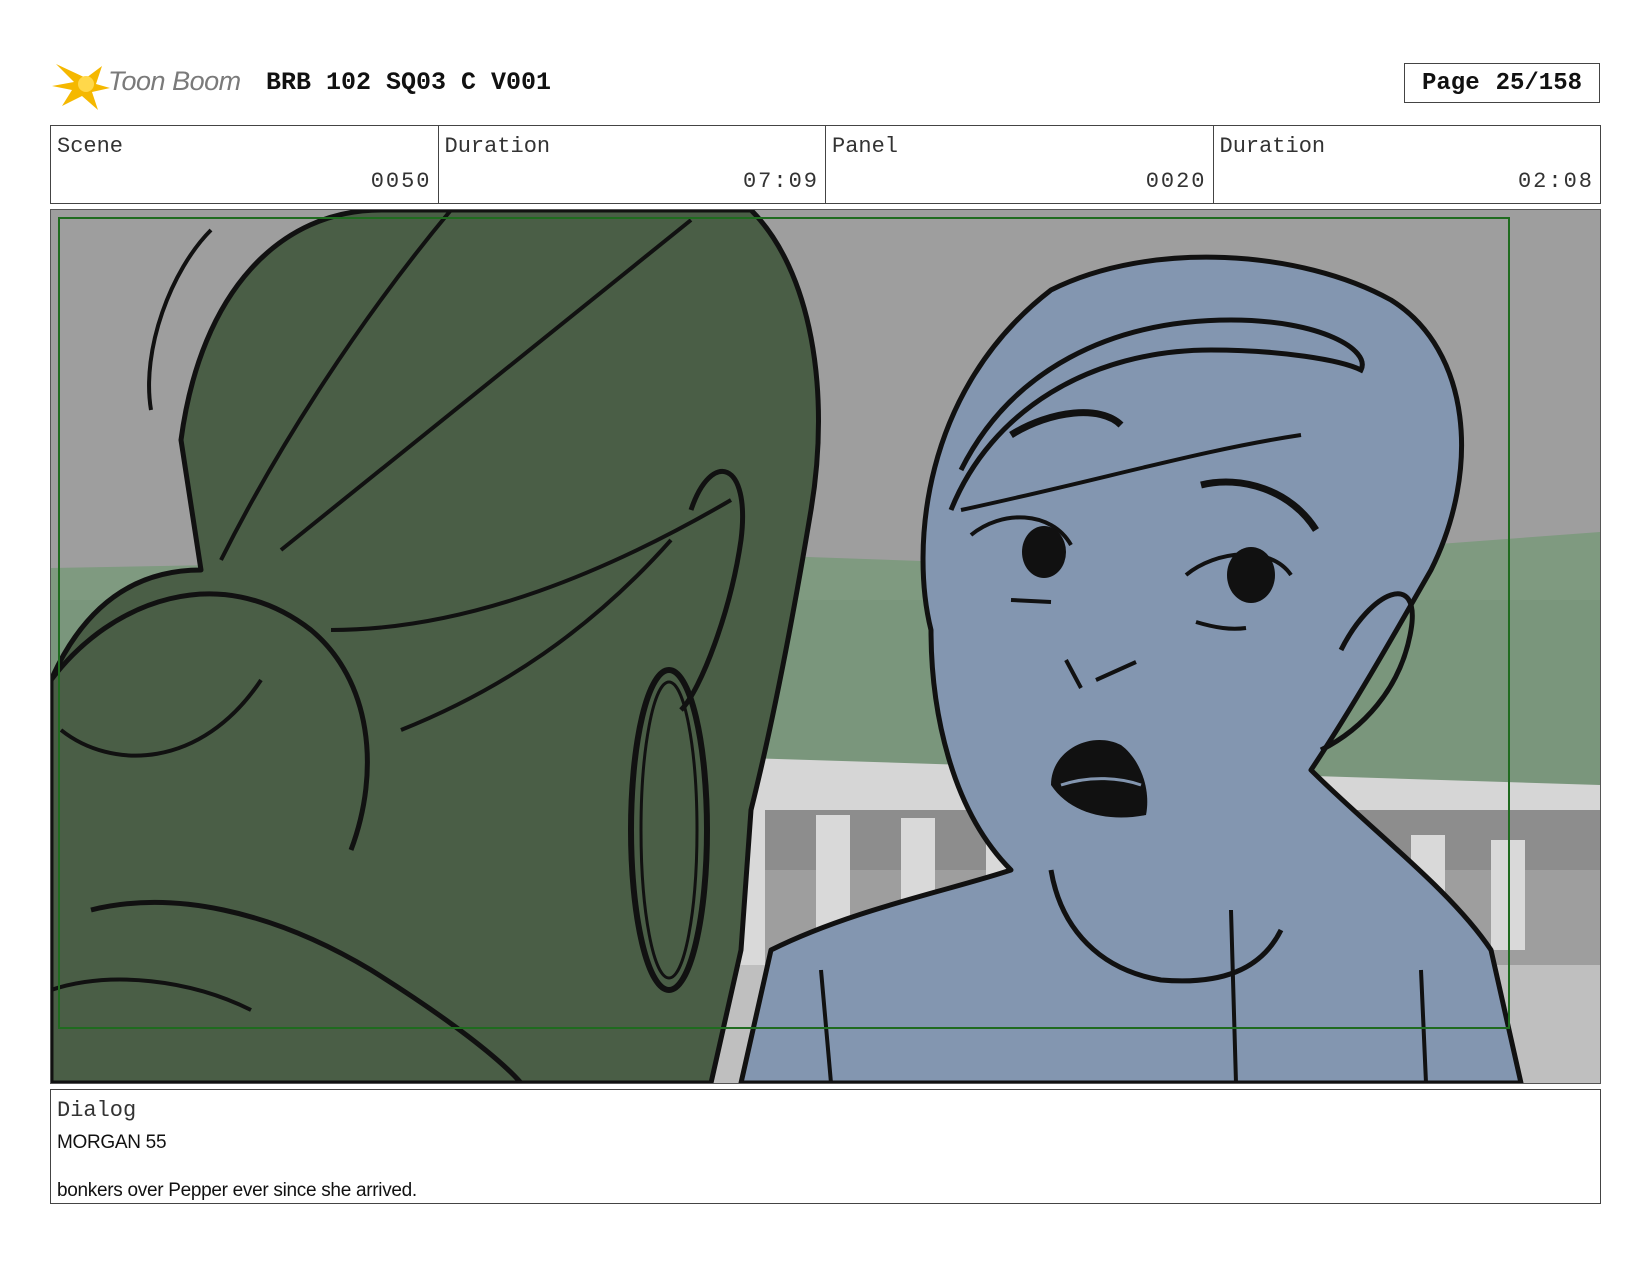  Describe the element at coordinates (1020, 164) in the screenshot. I see `panel-cell: Panel 0020` at that location.